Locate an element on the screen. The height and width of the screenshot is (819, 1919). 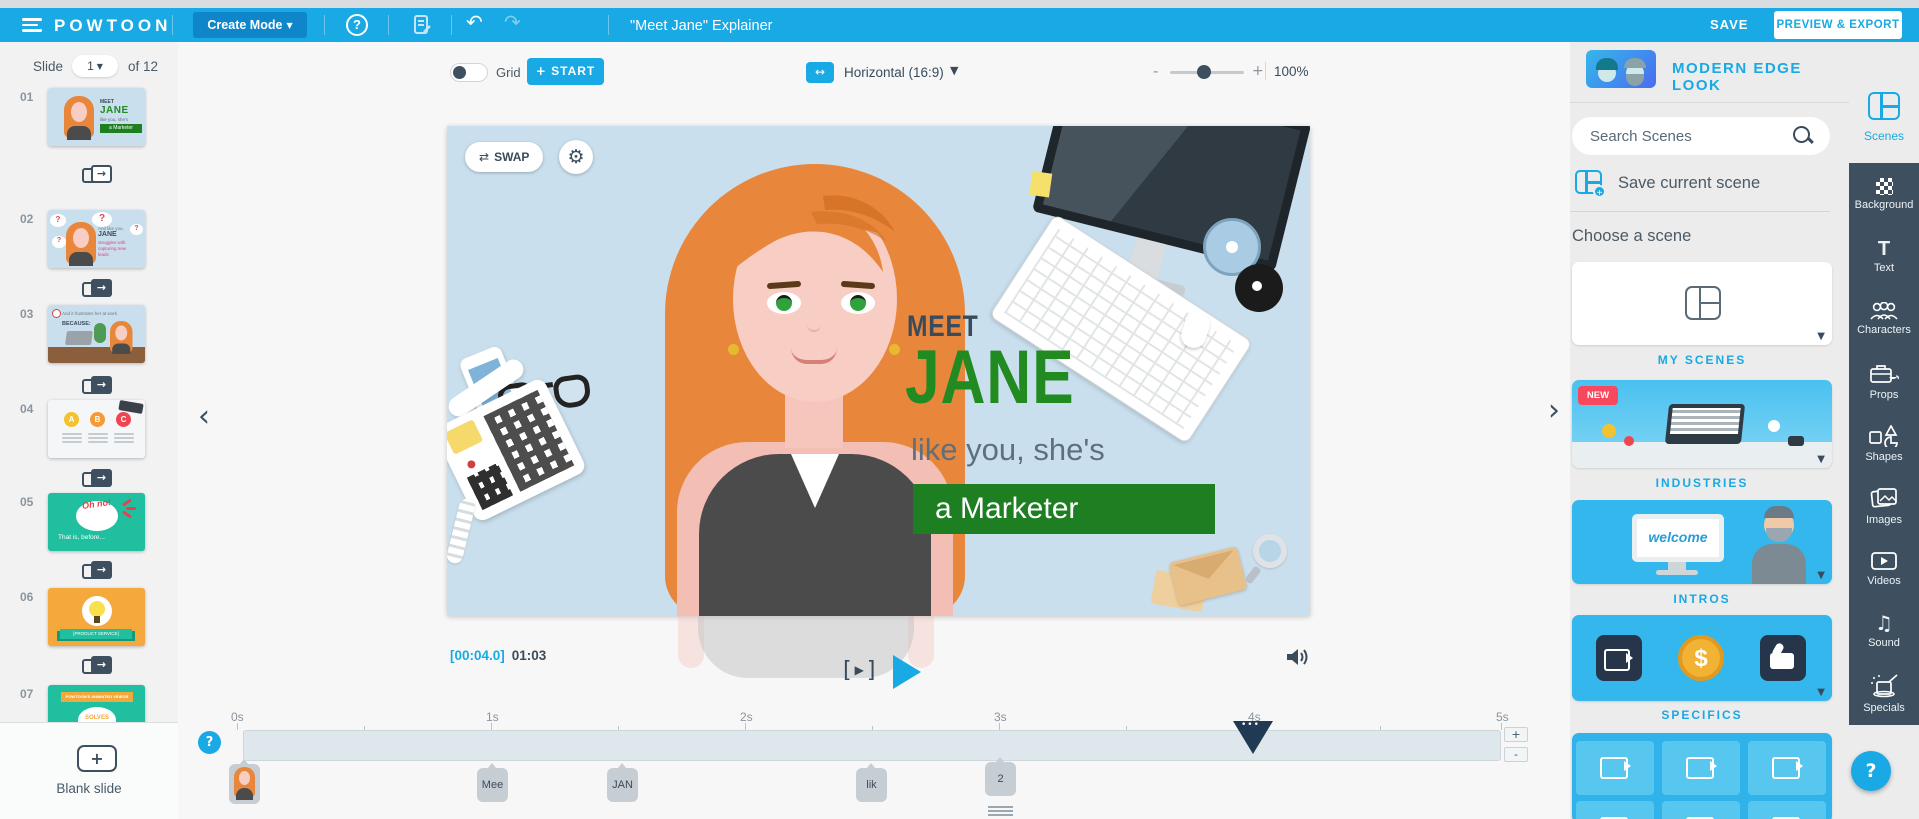
rail-item-images: Images is located at coordinates (1884, 506).